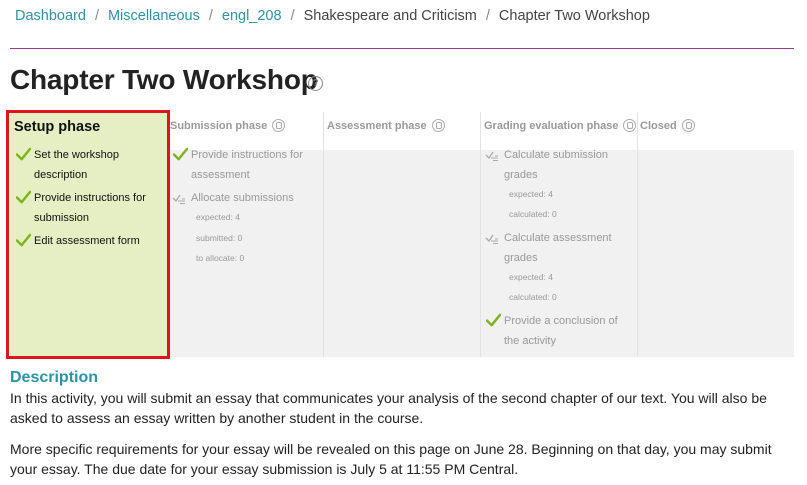 The width and height of the screenshot is (807, 485). Describe the element at coordinates (377, 125) in the screenshot. I see `phase-title-label: Assessment phase` at that location.